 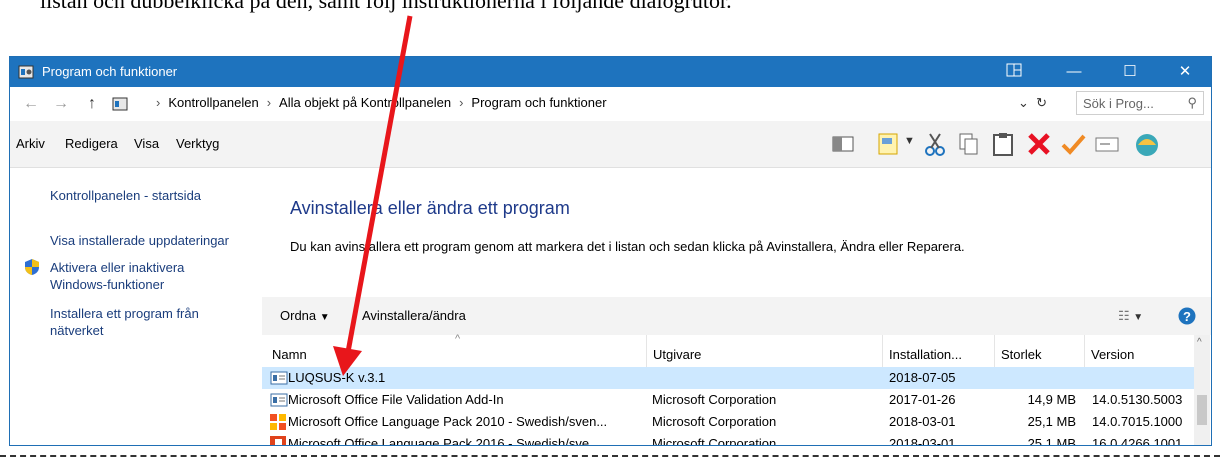 I want to click on arrow-head, so click(x=347, y=361).